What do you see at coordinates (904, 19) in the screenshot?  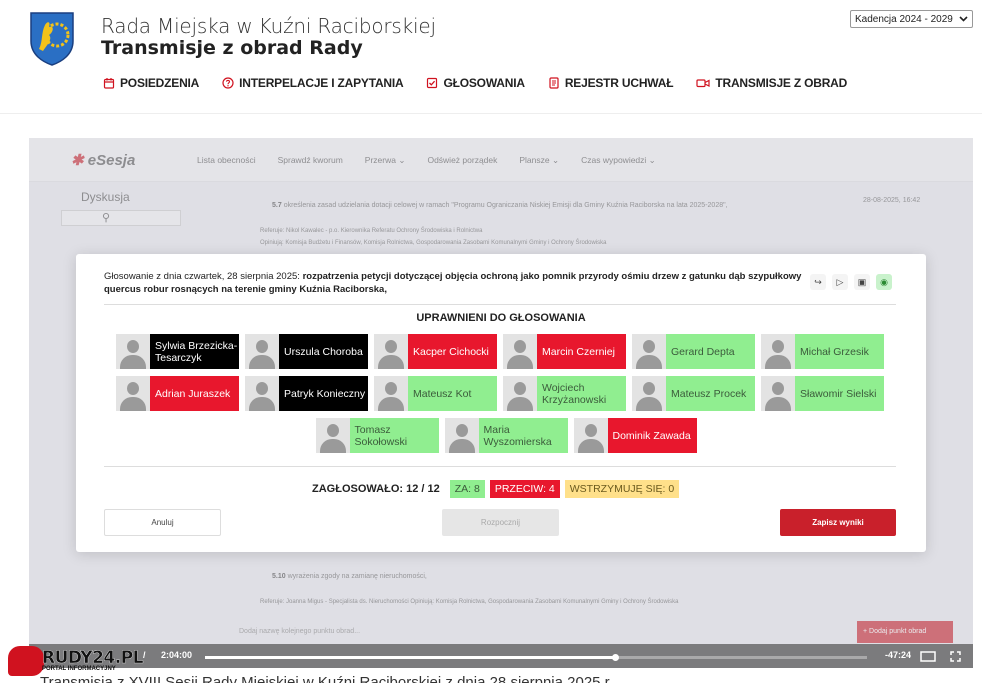 I see `kadencja-select-value: Kadencja 2024 - 2029` at bounding box center [904, 19].